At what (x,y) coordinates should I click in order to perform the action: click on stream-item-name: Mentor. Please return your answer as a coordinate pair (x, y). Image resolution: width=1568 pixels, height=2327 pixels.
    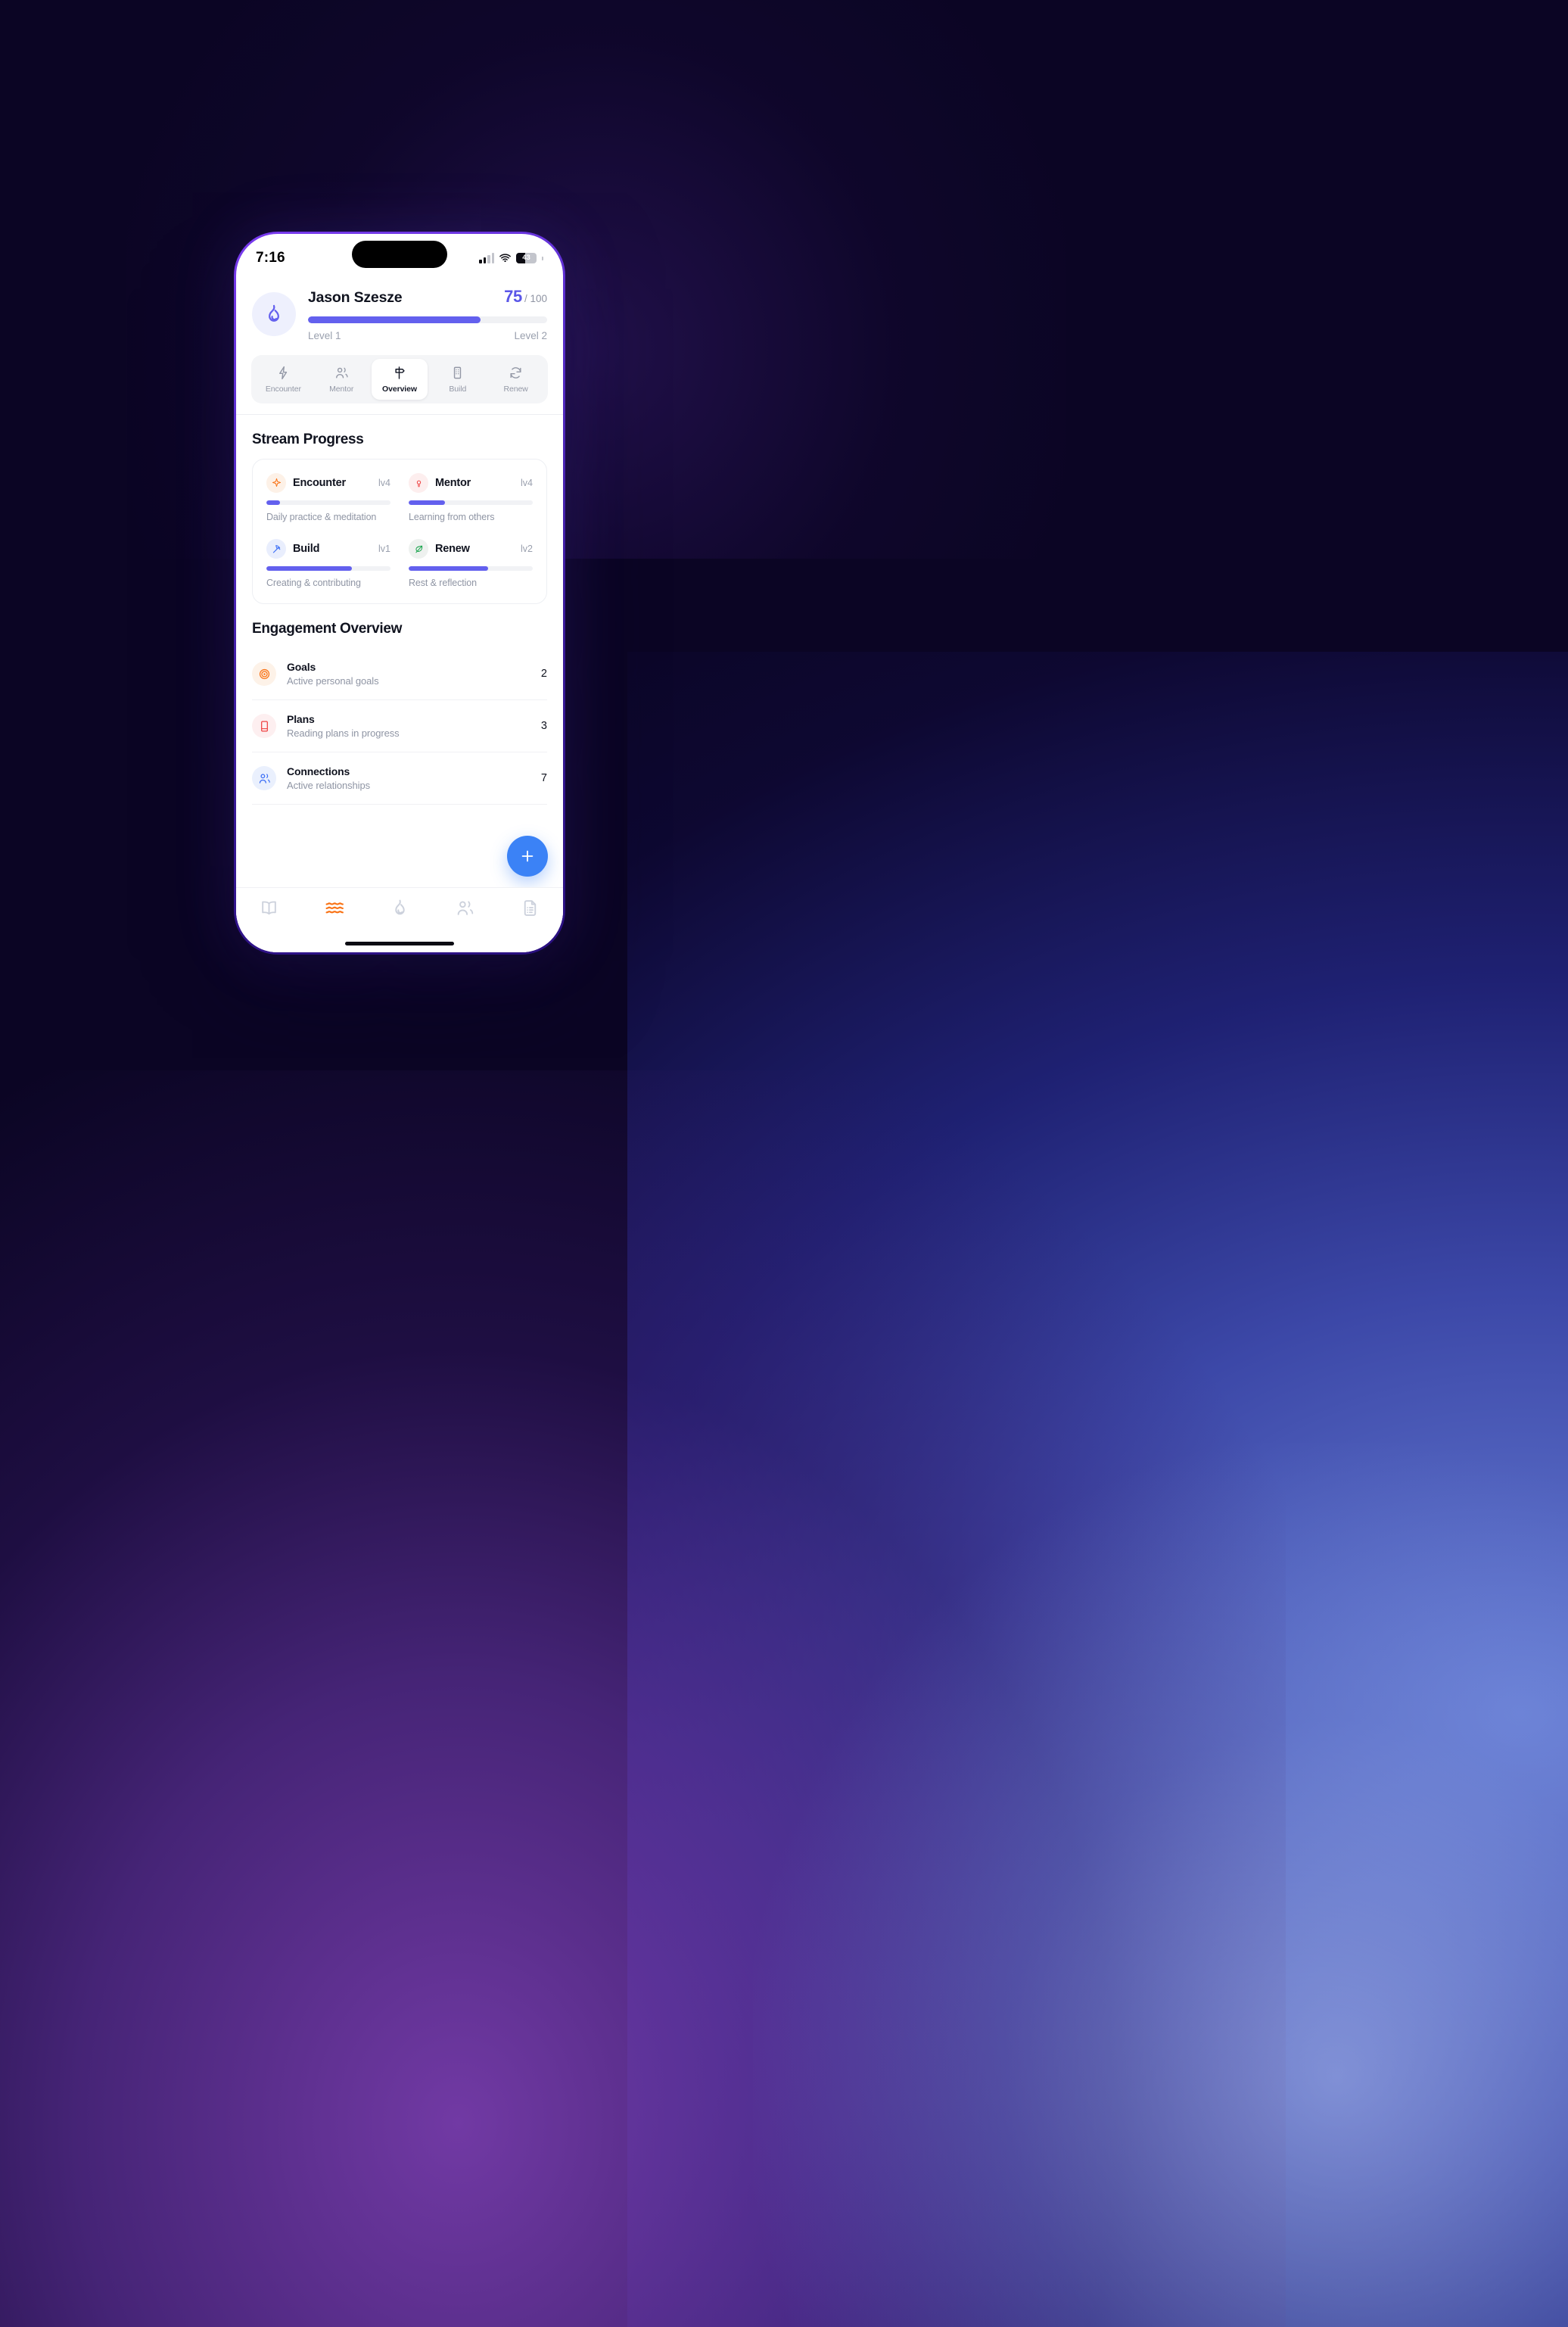
    Looking at the image, I should click on (453, 483).